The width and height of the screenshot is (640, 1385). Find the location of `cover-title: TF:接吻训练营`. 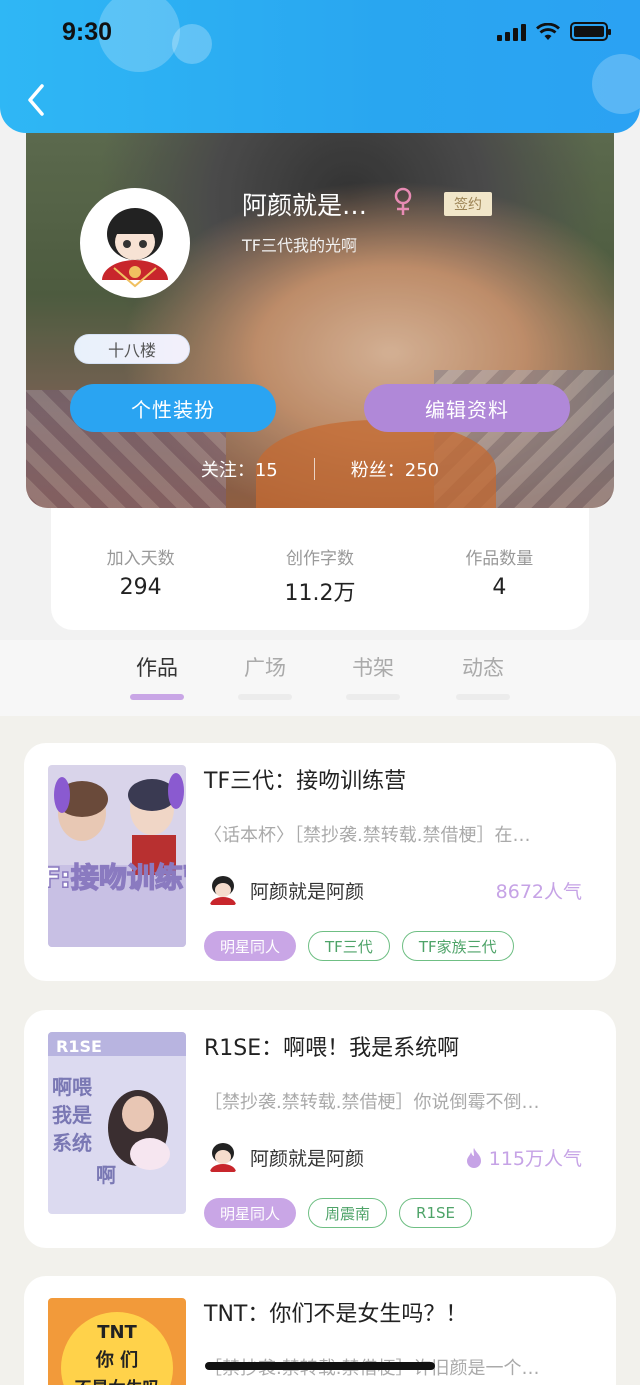

cover-title: TF:接吻训练营 is located at coordinates (117, 877).